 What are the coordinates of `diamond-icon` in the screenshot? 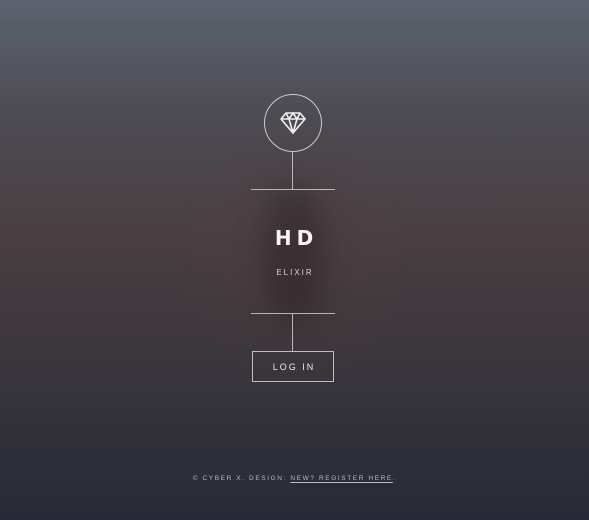 It's located at (293, 123).